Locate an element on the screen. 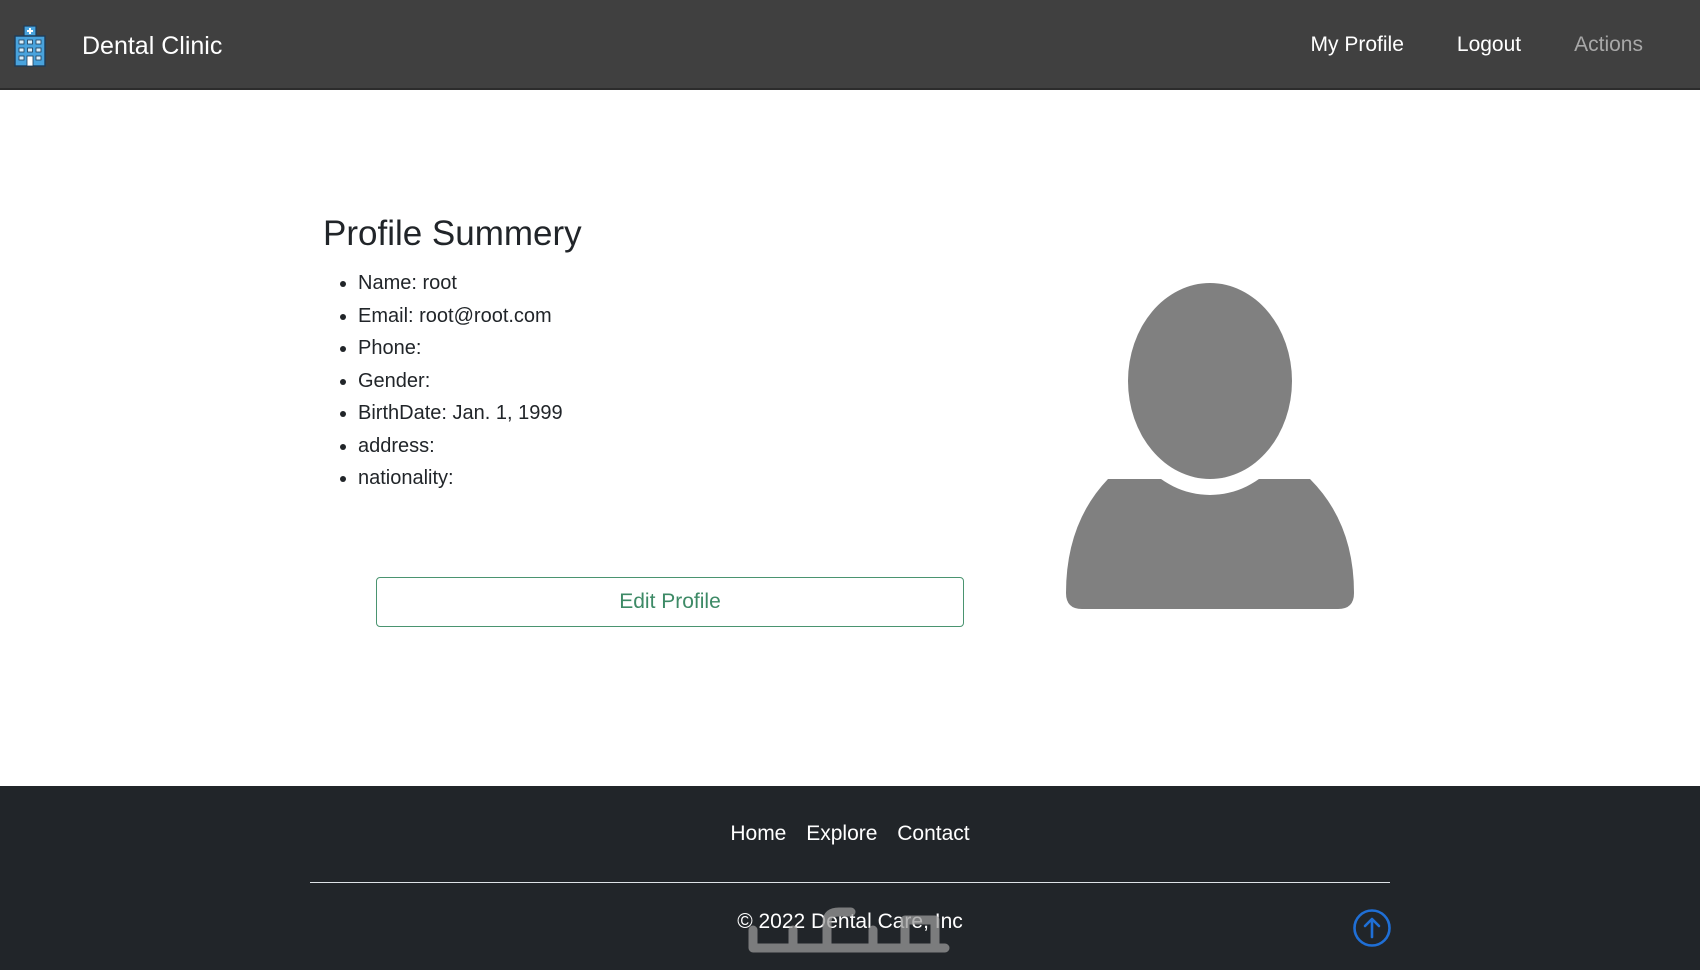 The height and width of the screenshot is (970, 1700). profile-field-birthdate: BirthDate: Jan. 1, 1999 is located at coordinates (460, 413).